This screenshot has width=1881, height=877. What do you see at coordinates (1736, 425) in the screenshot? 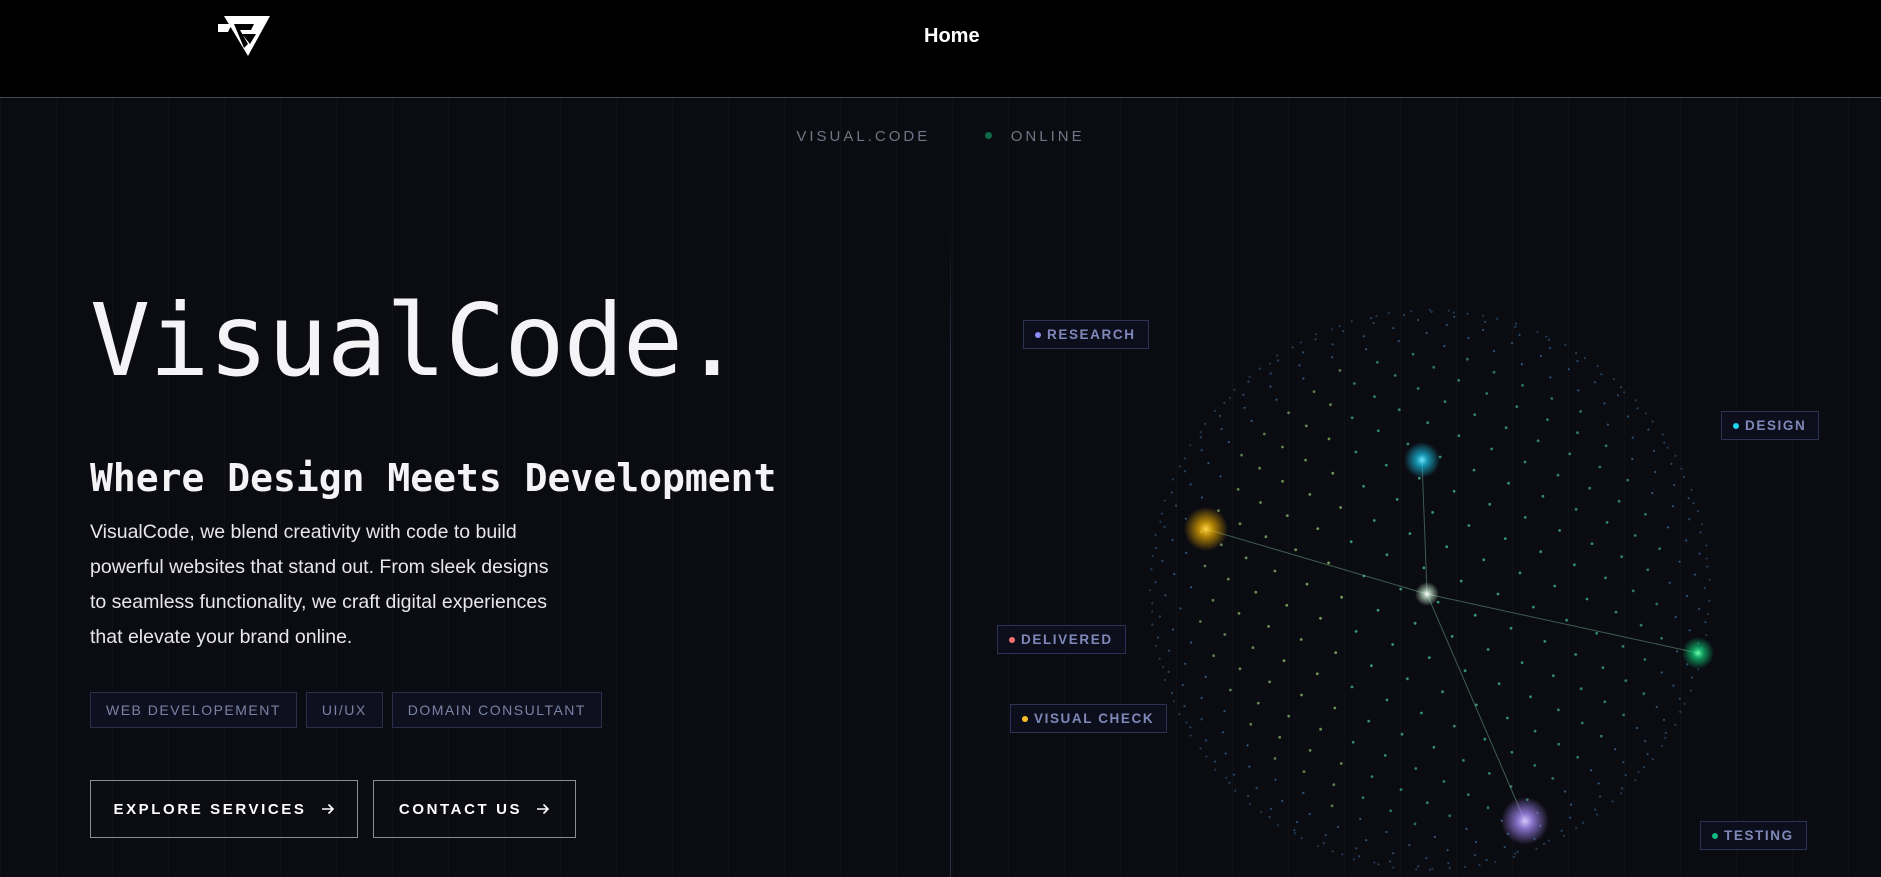
I see `design-dot-icon` at bounding box center [1736, 425].